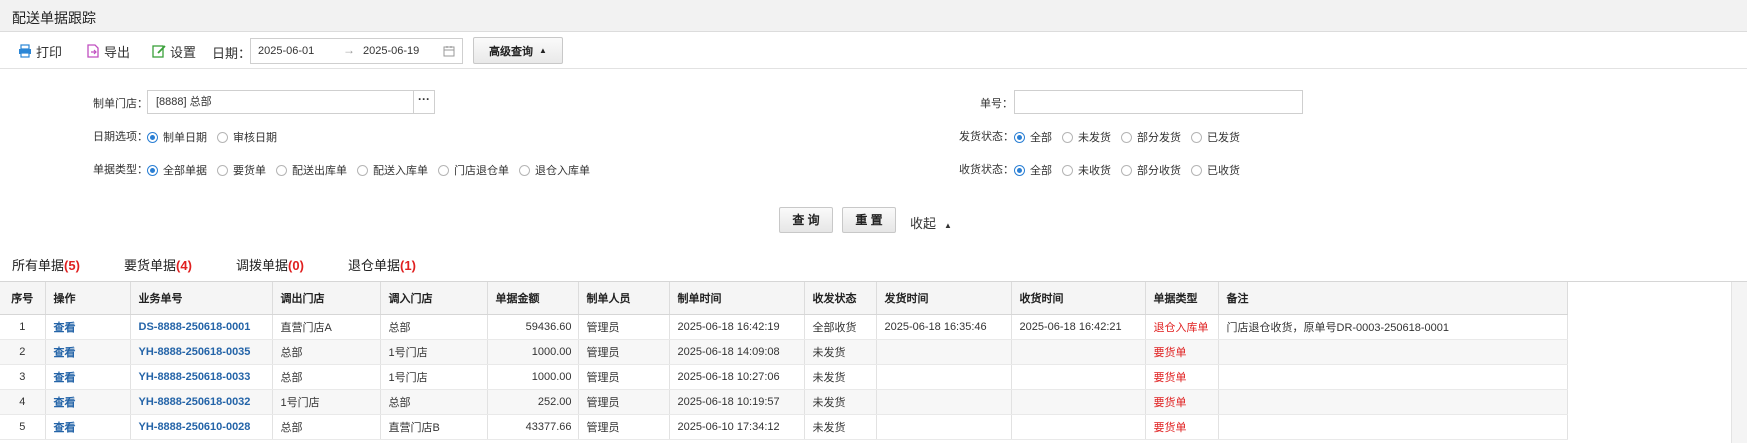 The width and height of the screenshot is (1747, 443). I want to click on doc-number-link: YH-8888-250618-0032, so click(201, 402).